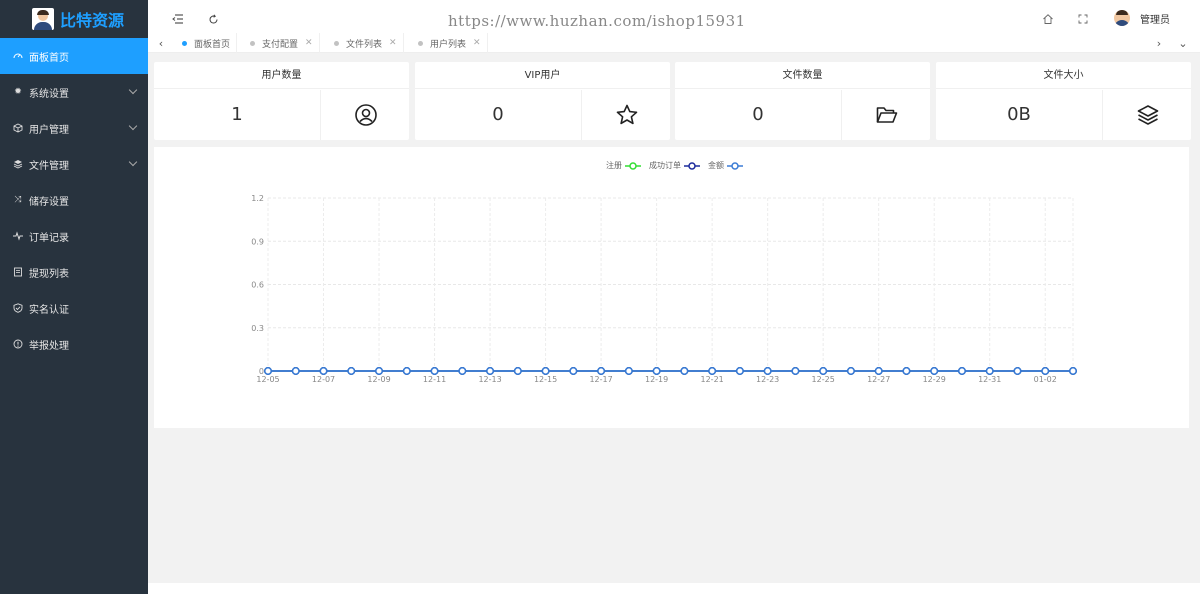 This screenshot has width=1200, height=594. I want to click on sidebar-item-real-name-auth: 实名认证, so click(74, 308).